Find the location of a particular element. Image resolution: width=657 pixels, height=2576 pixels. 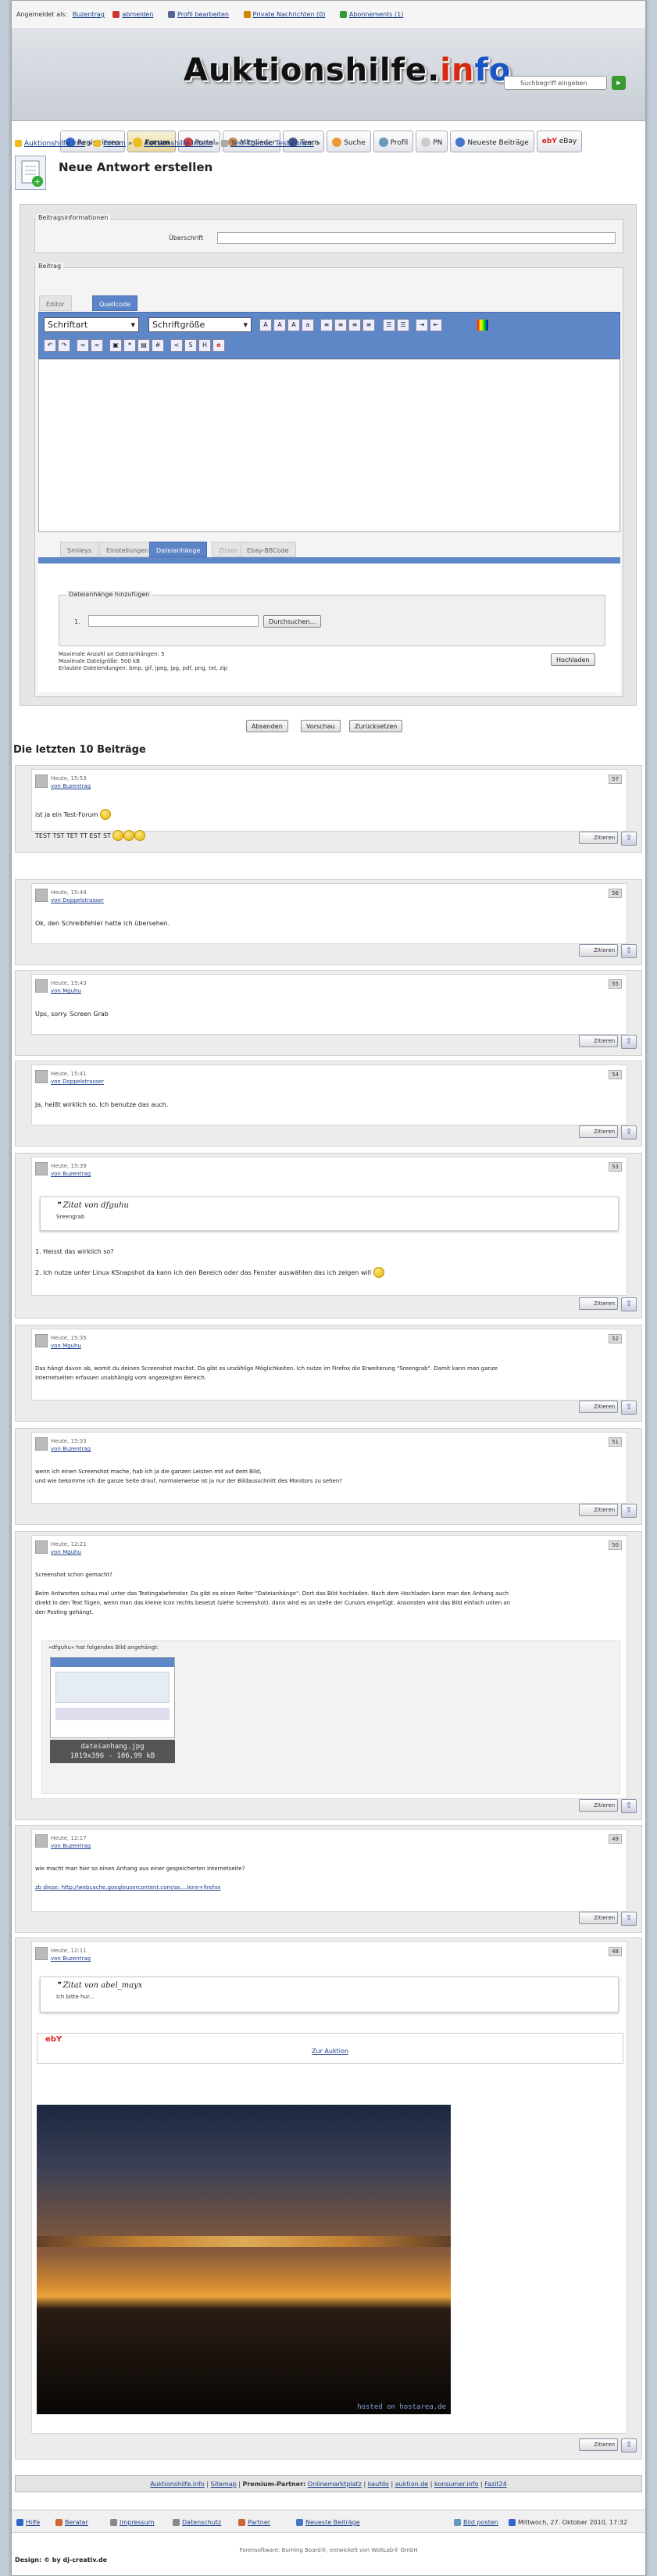

sql-icon: S is located at coordinates (190, 345).